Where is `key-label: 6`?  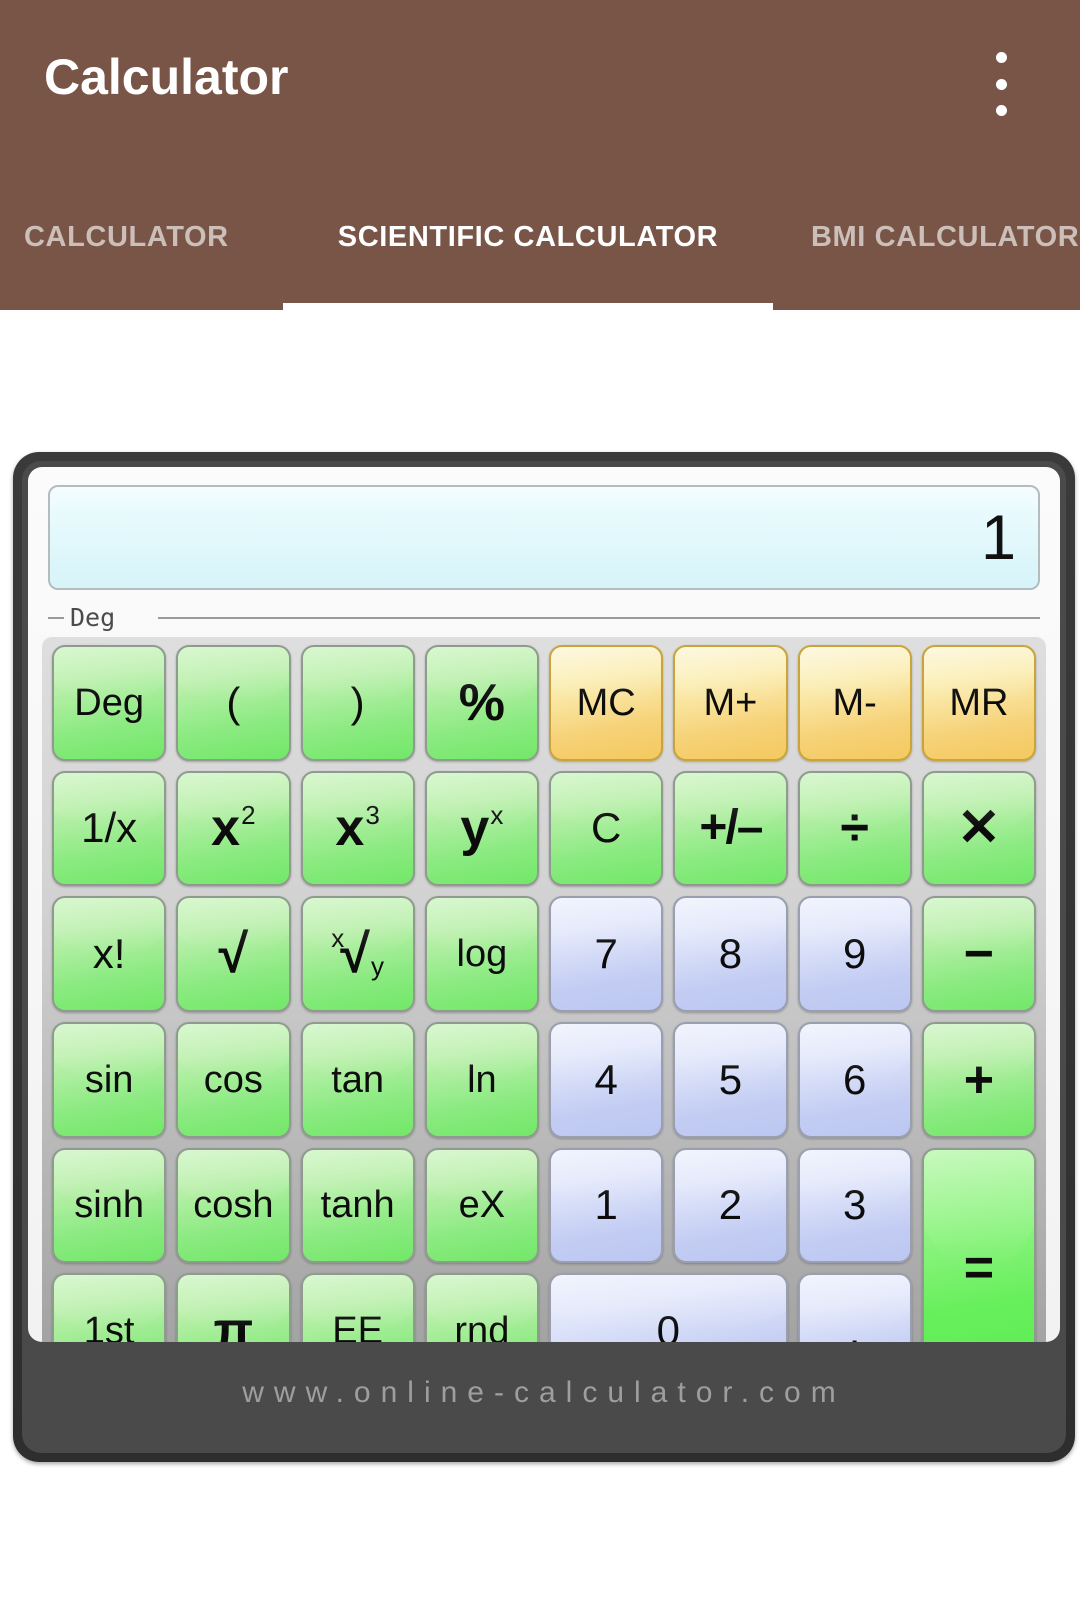
key-label: 6 is located at coordinates (854, 1079).